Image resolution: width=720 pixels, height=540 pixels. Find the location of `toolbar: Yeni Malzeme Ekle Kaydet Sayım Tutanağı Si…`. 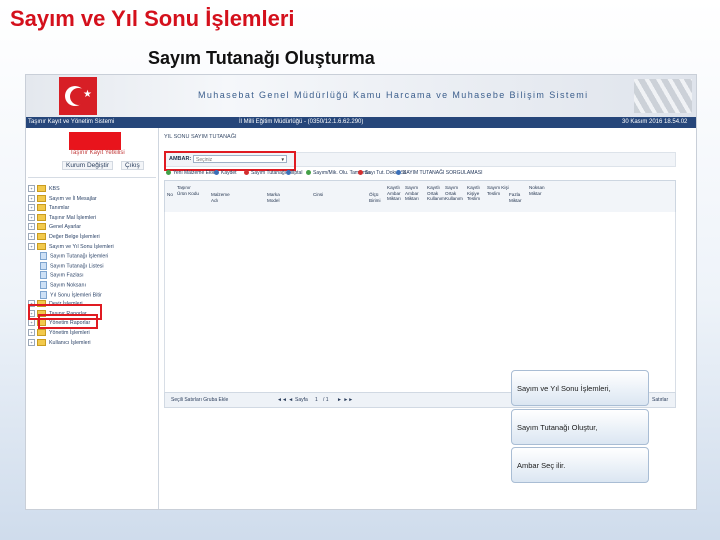

toolbar: Yeni Malzeme Ekle Kaydet Sayım Tutanağı Si… is located at coordinates (419, 173).